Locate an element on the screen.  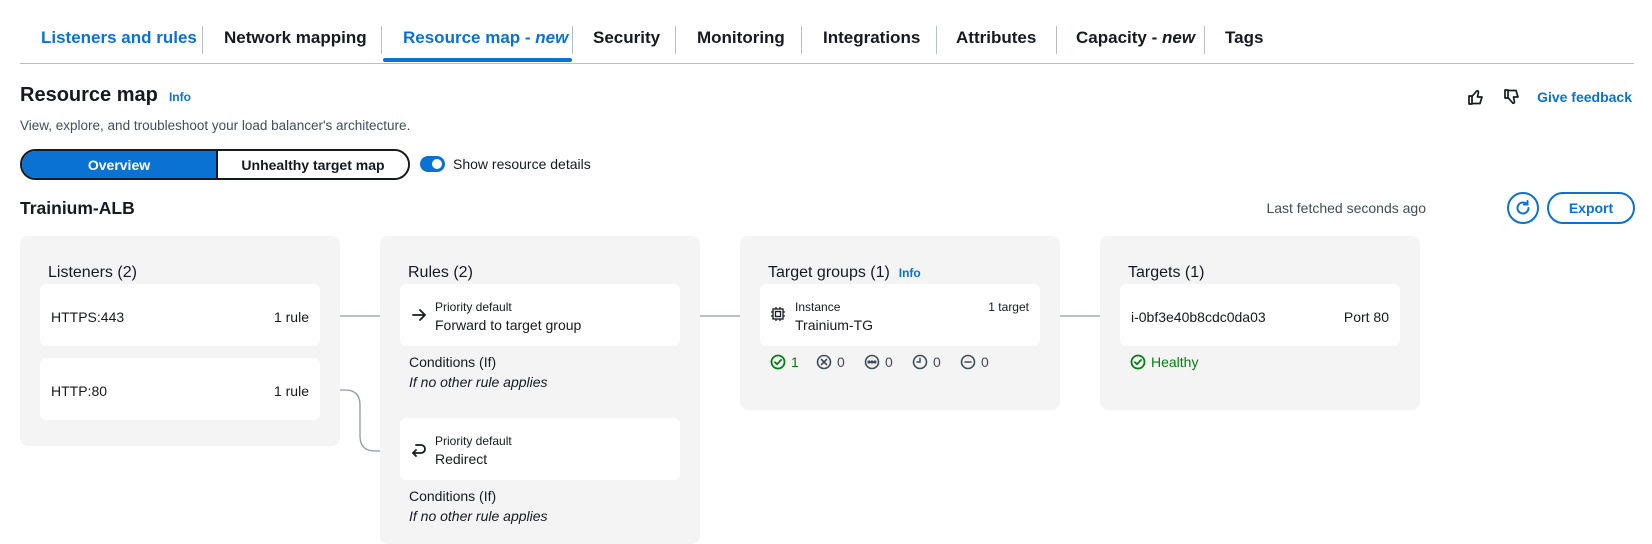
draining-count: 0 is located at coordinates (974, 362).